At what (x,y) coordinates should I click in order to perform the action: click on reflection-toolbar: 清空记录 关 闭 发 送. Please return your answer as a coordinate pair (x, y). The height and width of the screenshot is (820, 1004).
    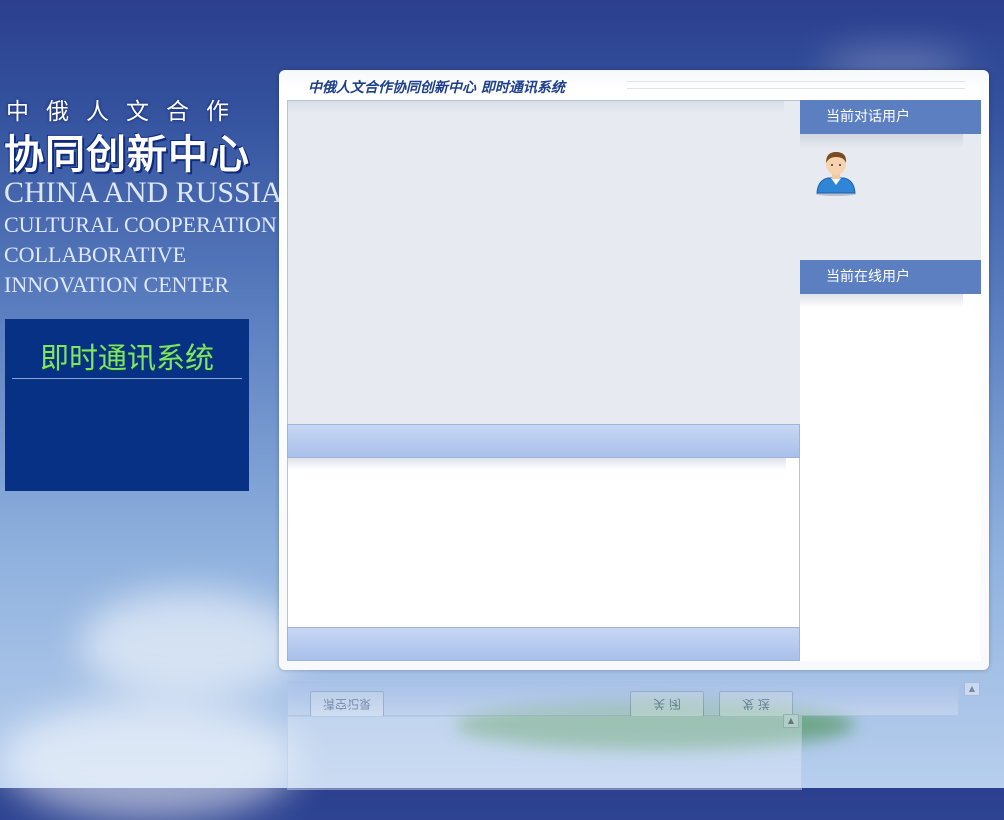
    Looking at the image, I should click on (623, 698).